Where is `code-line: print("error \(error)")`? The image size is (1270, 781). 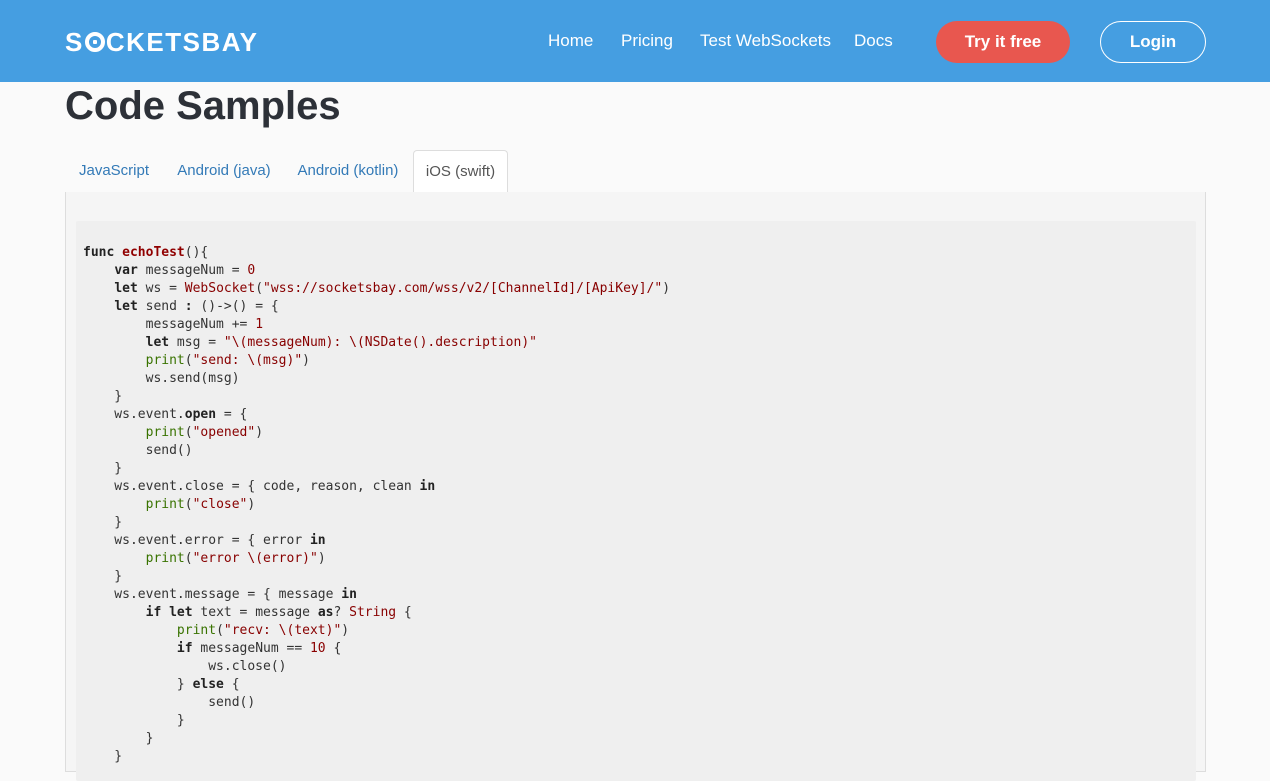
code-line: print("error \(error)") is located at coordinates (376, 559).